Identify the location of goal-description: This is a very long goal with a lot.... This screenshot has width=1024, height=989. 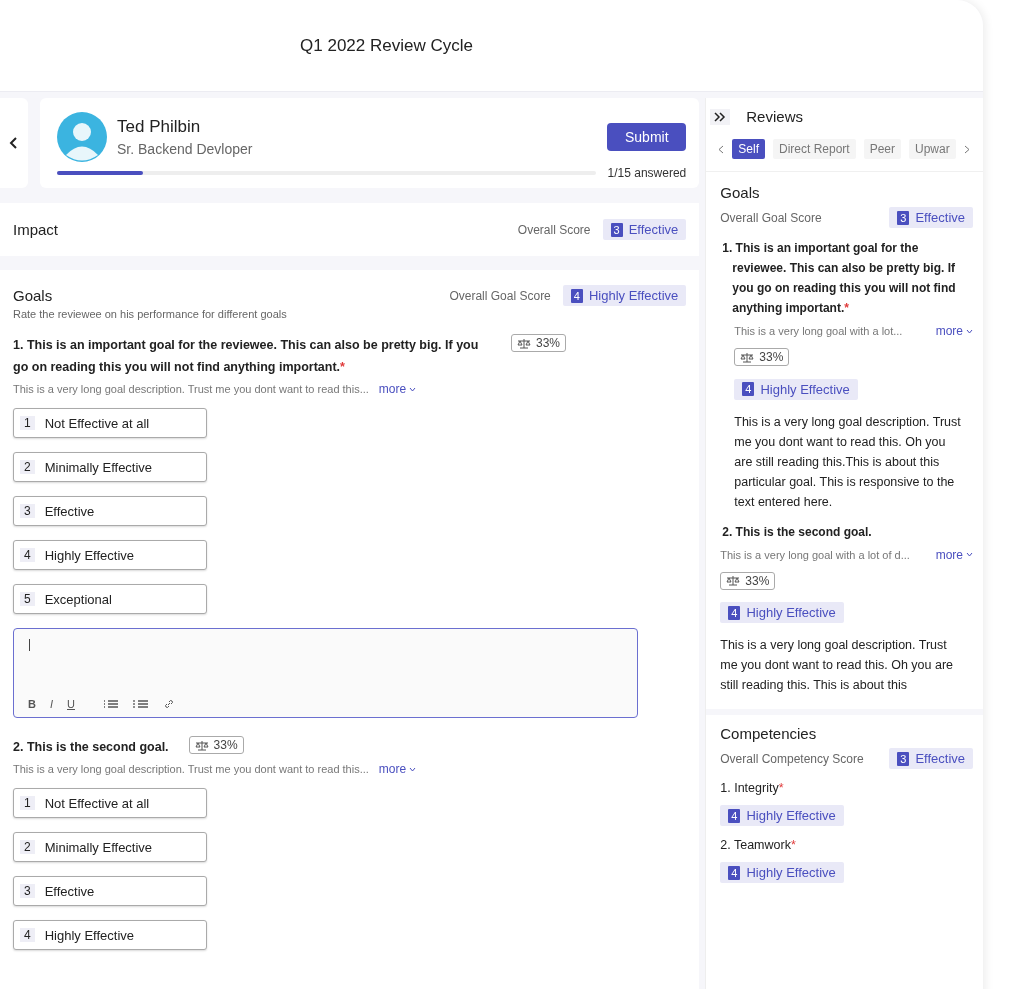
(818, 331).